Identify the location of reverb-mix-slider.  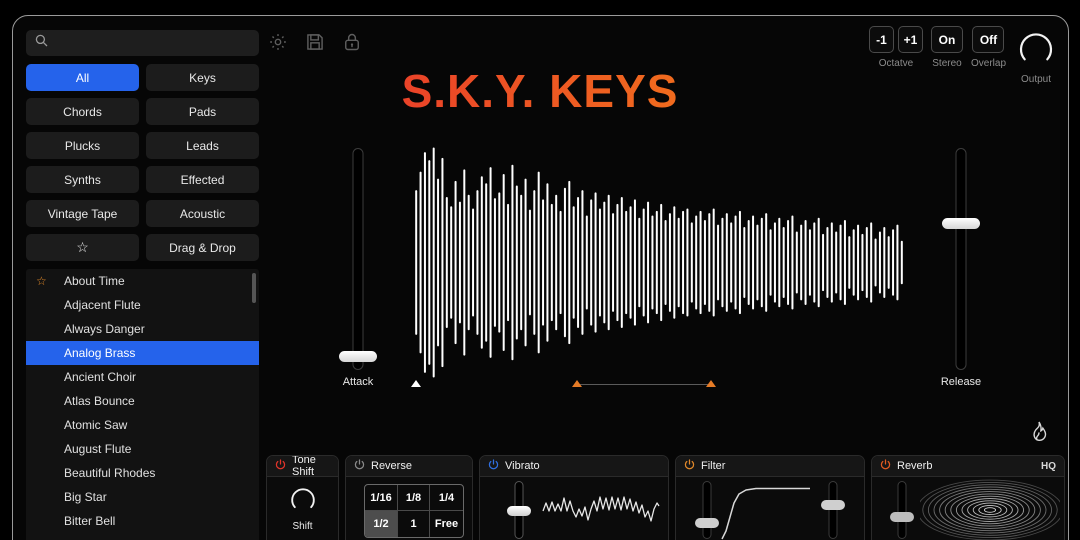
(902, 510).